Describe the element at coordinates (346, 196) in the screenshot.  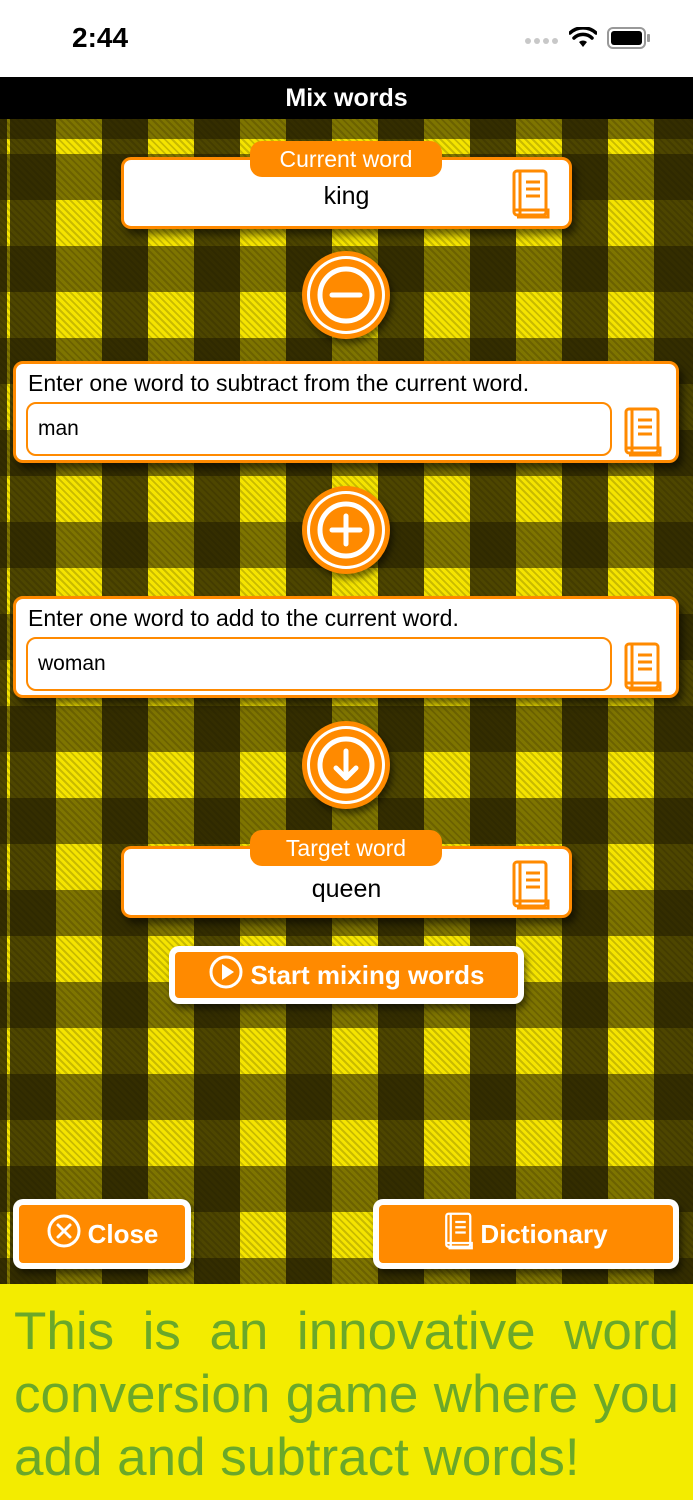
I see `current-word-value: king` at that location.